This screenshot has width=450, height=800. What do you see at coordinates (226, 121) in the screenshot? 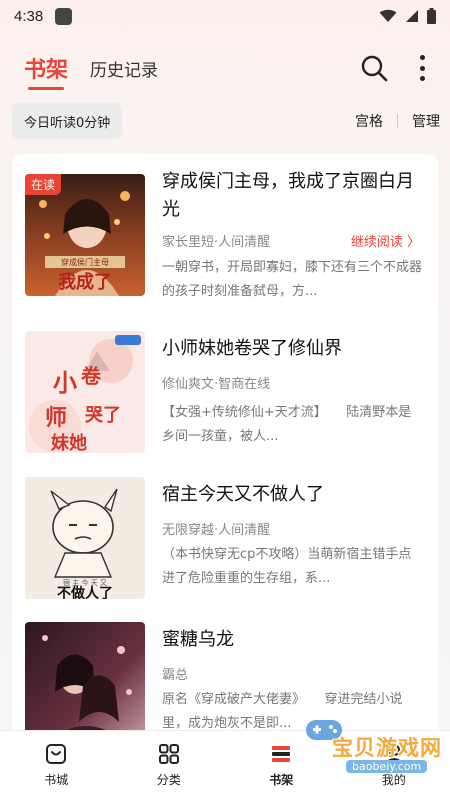
I see `sub-bar: 今日听读0分钟 宫格 管理` at bounding box center [226, 121].